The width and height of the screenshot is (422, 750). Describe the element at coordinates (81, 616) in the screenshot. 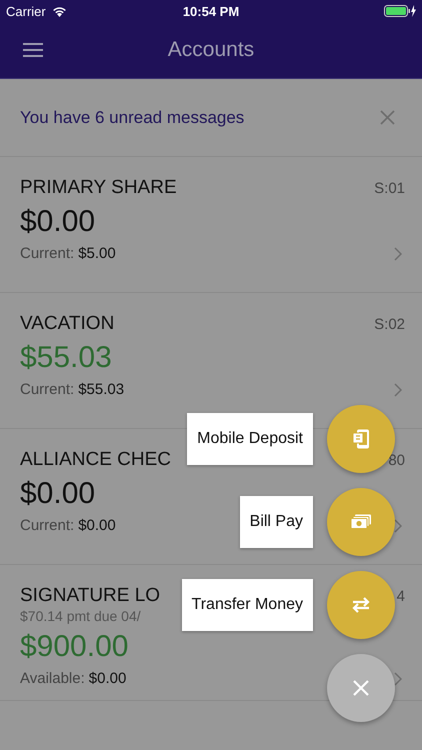

I see `payment-due-text: $70.14 pmt due 04/` at that location.